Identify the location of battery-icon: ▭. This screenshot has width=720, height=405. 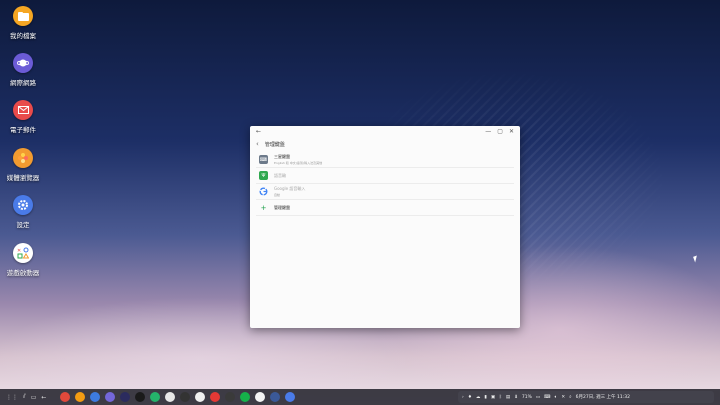
(538, 397).